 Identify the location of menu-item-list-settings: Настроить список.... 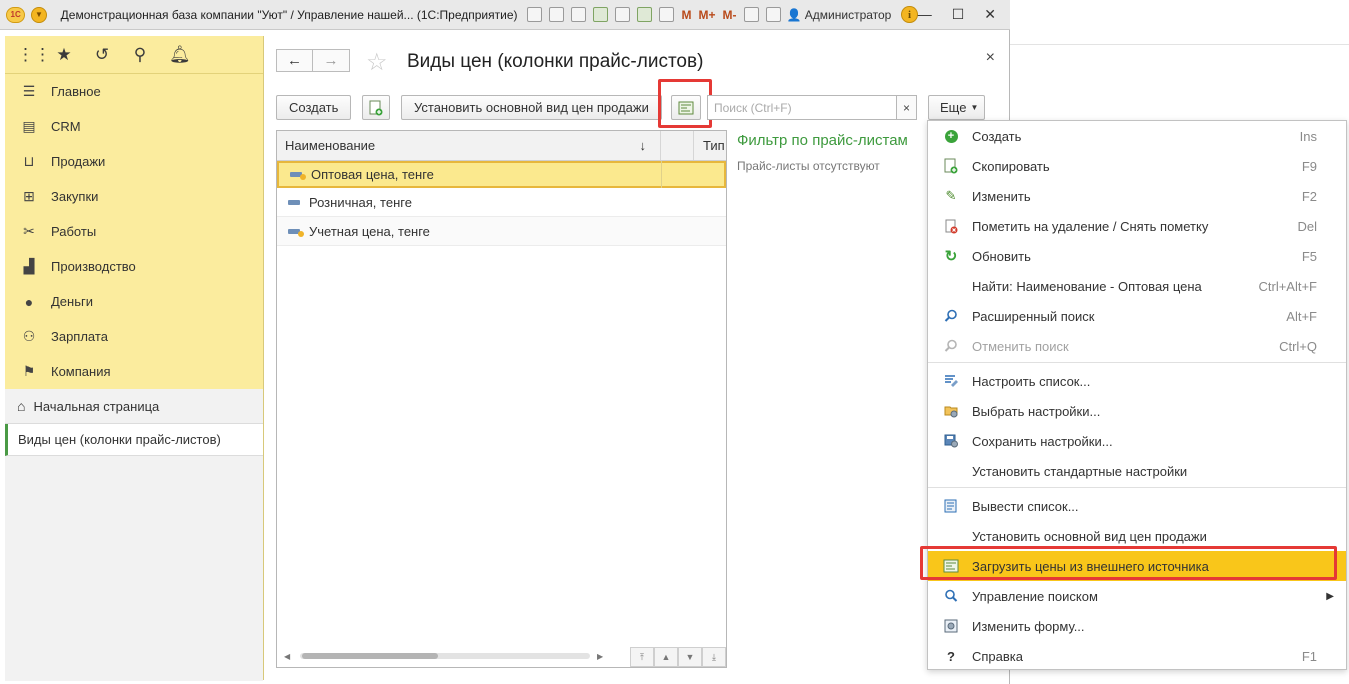
(1137, 381).